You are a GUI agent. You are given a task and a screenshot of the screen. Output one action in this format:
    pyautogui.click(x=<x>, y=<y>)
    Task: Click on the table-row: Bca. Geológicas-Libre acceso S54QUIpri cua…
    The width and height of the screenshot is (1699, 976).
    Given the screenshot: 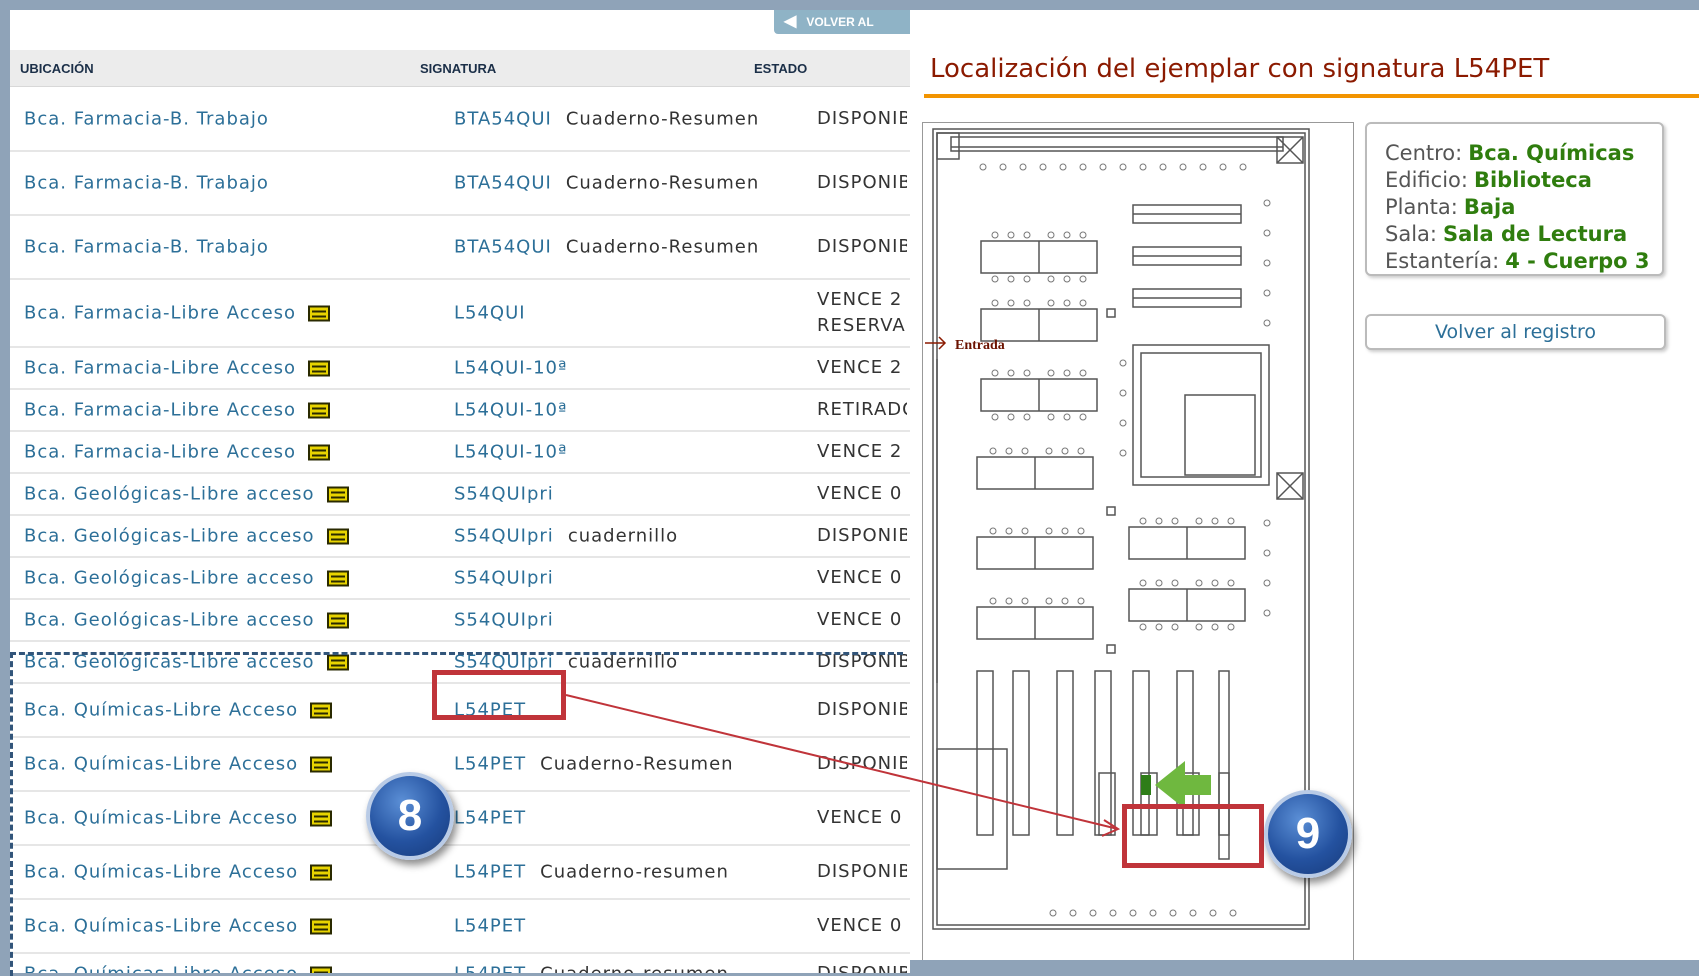 What is the action you would take?
    pyautogui.click(x=460, y=537)
    